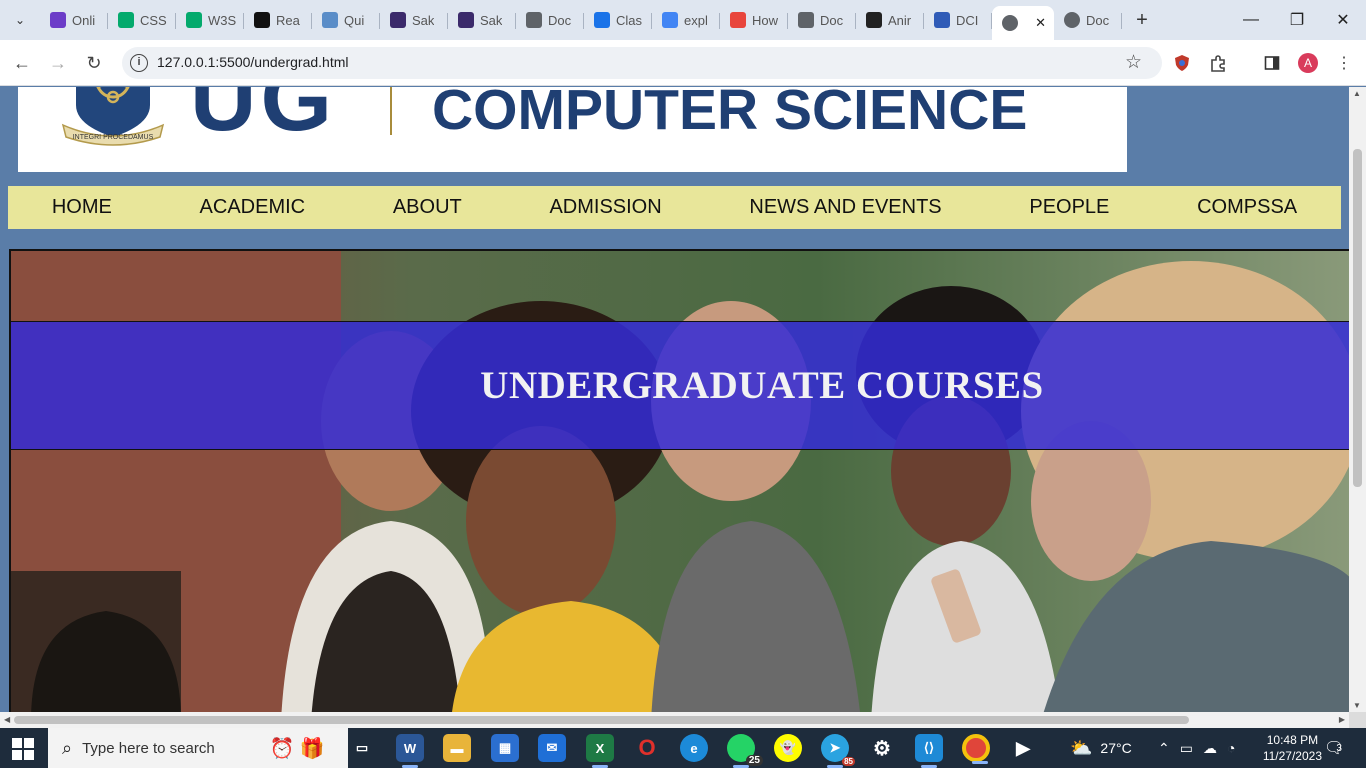 Image resolution: width=1366 pixels, height=768 pixels. I want to click on p-icon, so click(58, 20).